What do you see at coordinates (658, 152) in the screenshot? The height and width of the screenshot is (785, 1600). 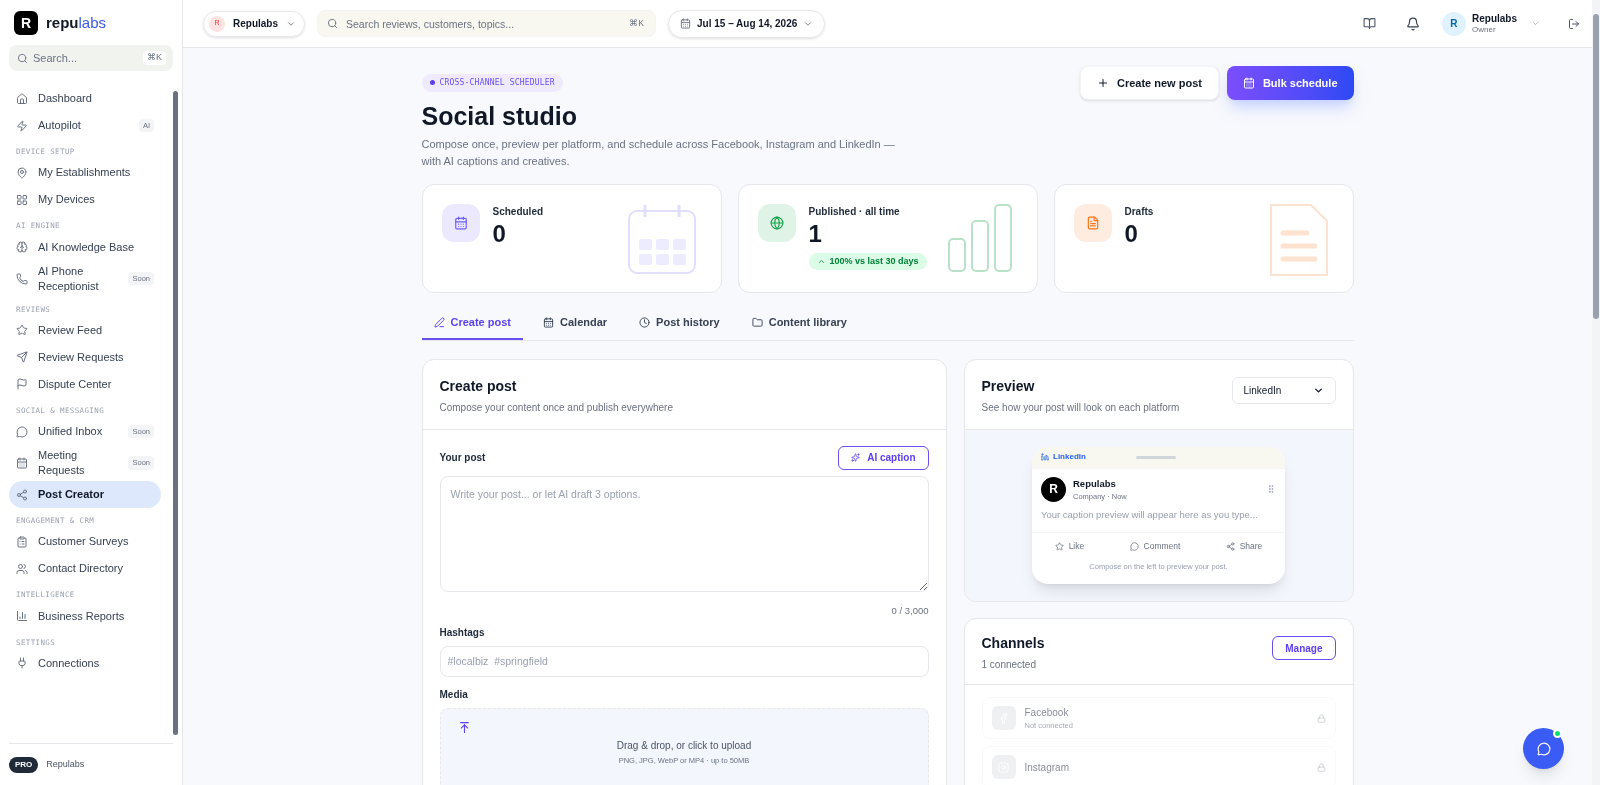 I see `page-description: Compose once, preview per platform, and schedule across Facebook, Instagram and LinkedIn — with AI captions and creatives.` at bounding box center [658, 152].